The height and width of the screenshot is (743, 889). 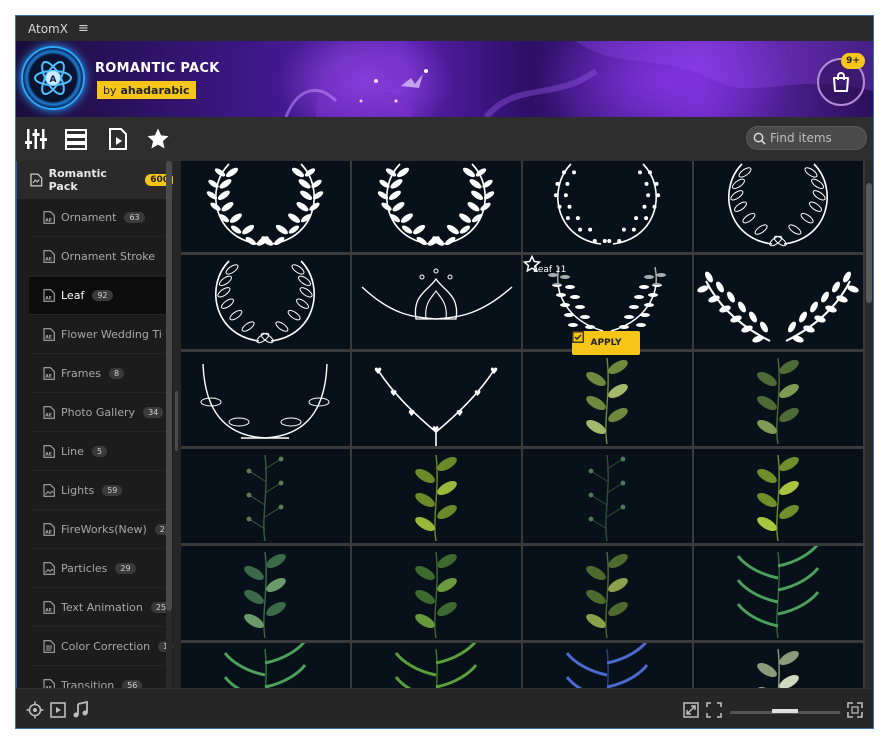 What do you see at coordinates (607, 305) in the screenshot?
I see `grid-tile: Leaf 11 APPLY` at bounding box center [607, 305].